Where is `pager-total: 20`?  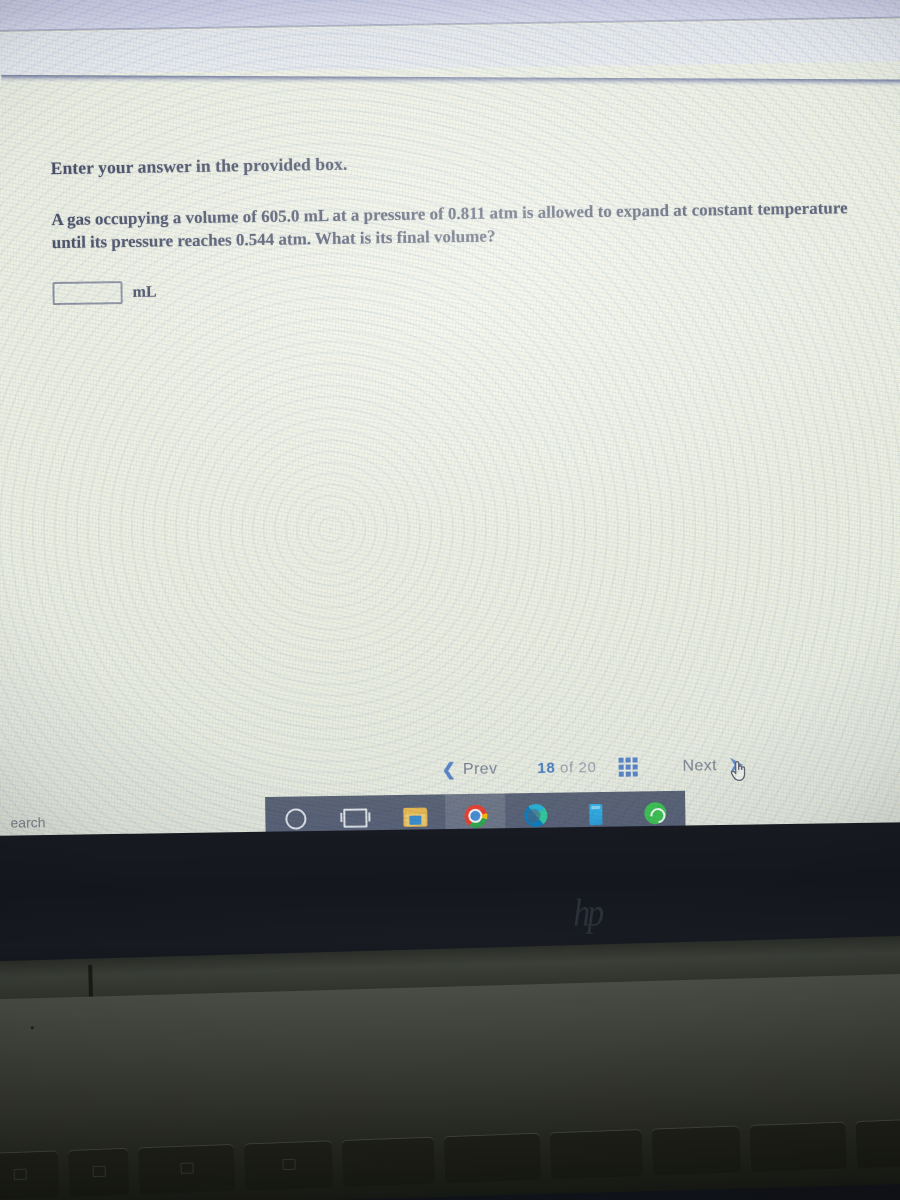
pager-total: 20 is located at coordinates (587, 768).